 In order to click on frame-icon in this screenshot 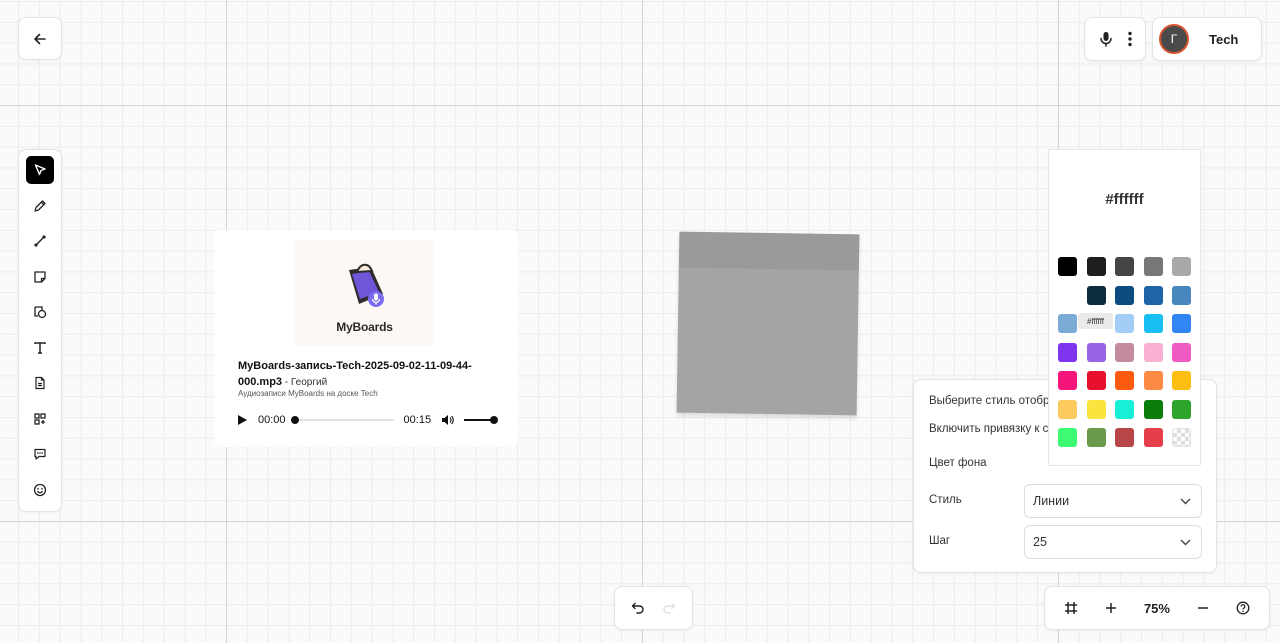, I will do `click(1071, 608)`.